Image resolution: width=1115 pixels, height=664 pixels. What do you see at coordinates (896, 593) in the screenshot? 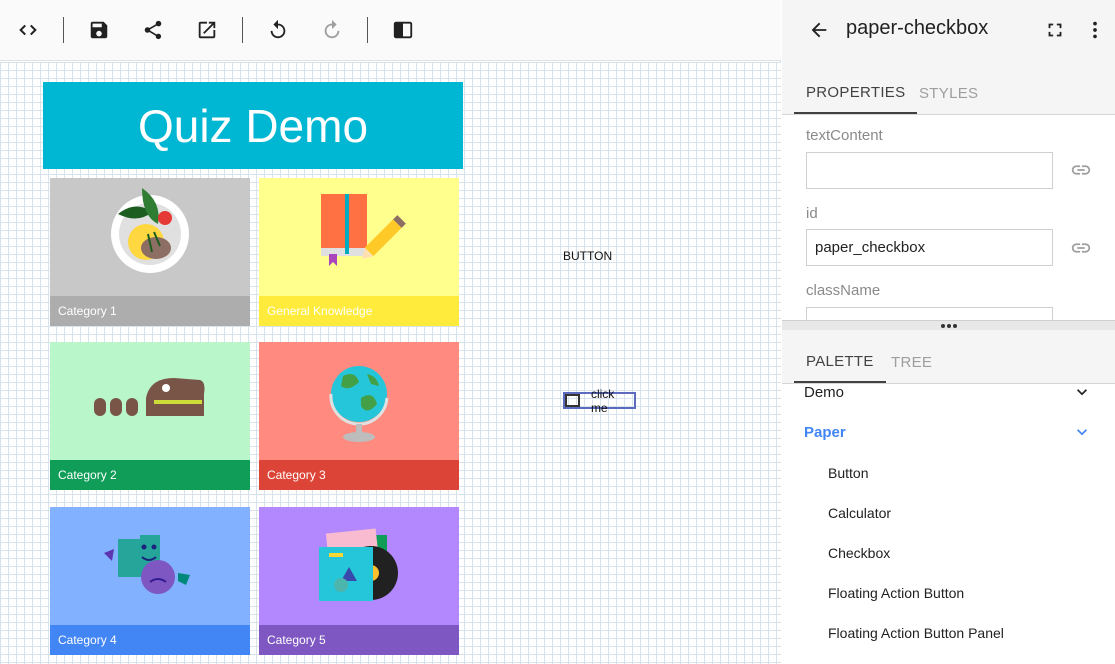
I see `palette-item-fab: Floating Action Button` at bounding box center [896, 593].